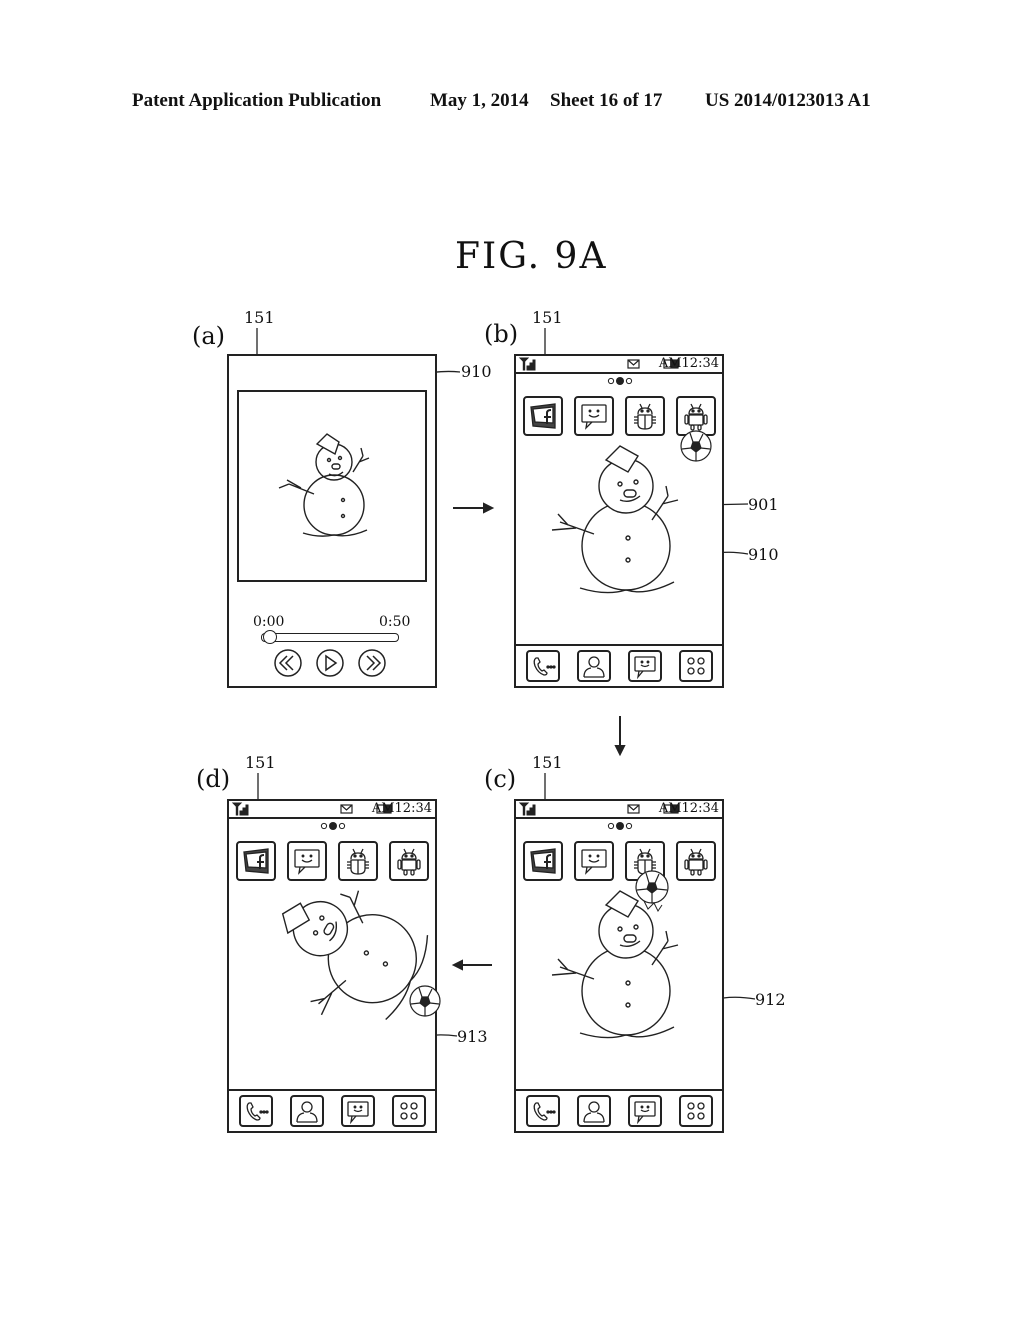 The image size is (1024, 1320). Describe the element at coordinates (344, 955) in the screenshot. I see `snowman` at that location.